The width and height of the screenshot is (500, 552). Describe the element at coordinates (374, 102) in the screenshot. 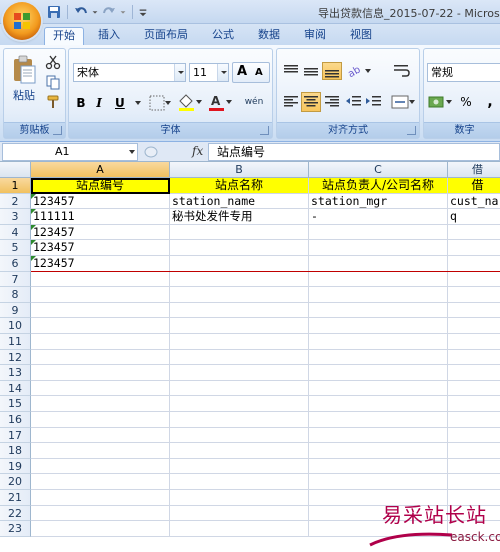

I see `increase-indent-icon` at that location.